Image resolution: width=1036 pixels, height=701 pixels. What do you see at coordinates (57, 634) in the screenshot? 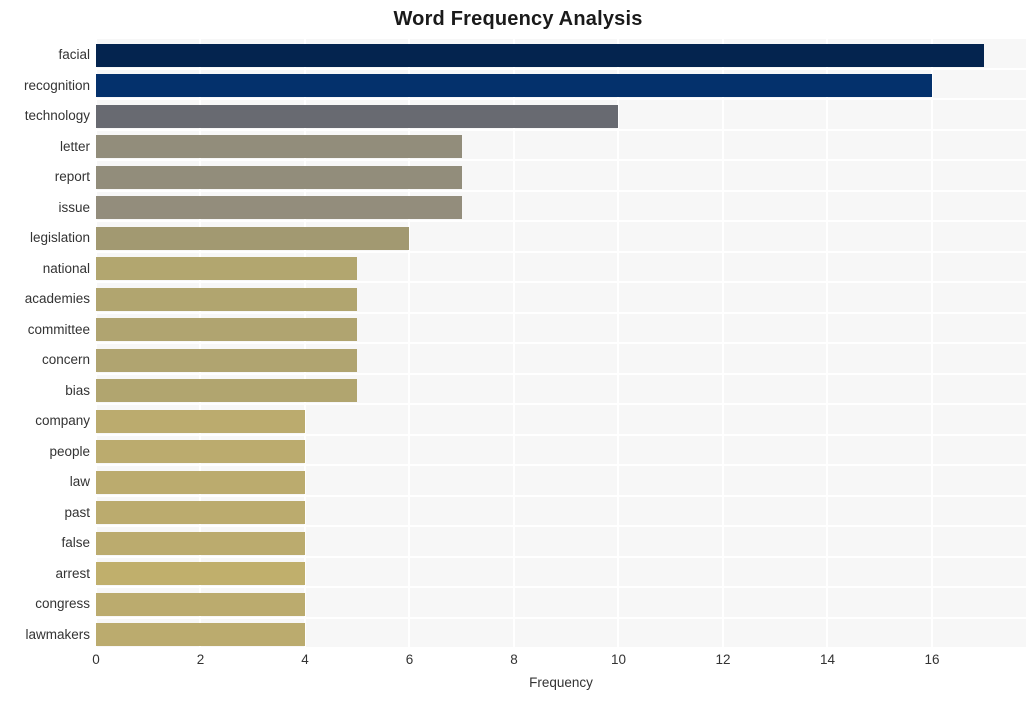
I see `y-tick-label: lawmakers` at bounding box center [57, 634].